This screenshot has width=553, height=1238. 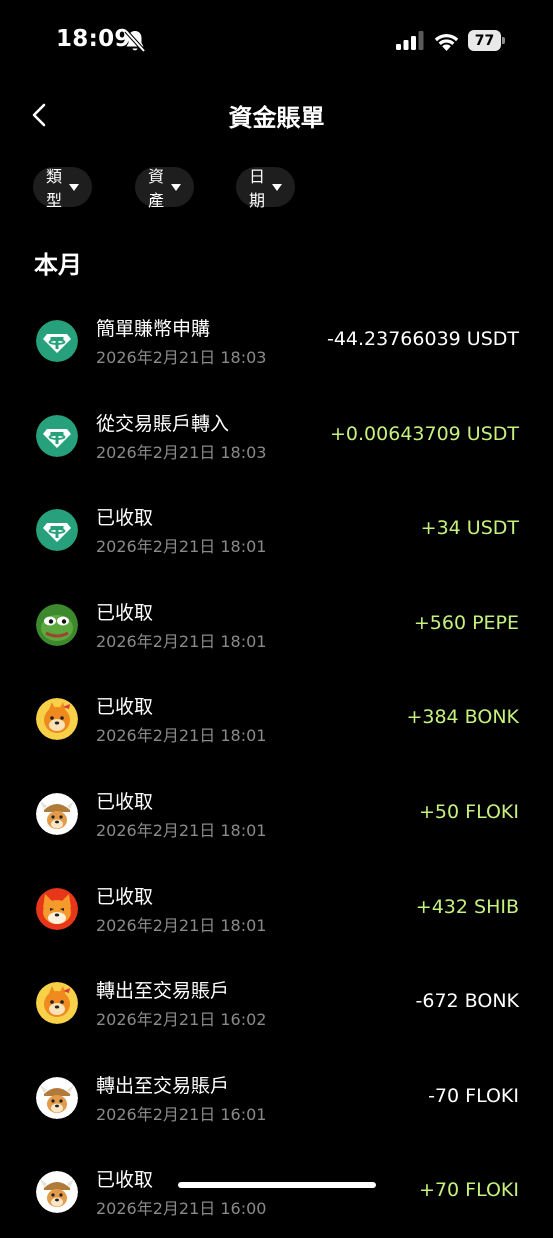 I want to click on transaction-amount: +384 BONK, so click(x=462, y=717).